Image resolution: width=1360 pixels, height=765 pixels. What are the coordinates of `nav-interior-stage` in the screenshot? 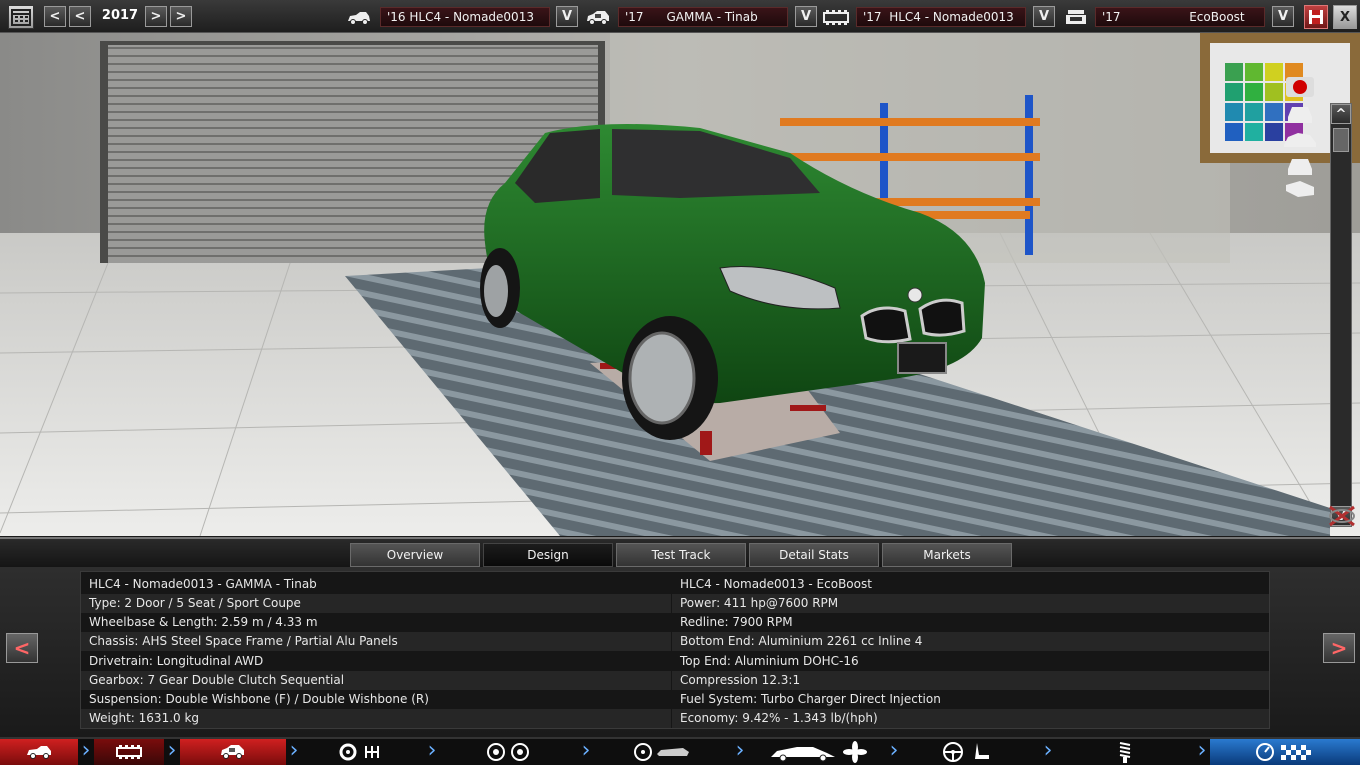 It's located at (971, 752).